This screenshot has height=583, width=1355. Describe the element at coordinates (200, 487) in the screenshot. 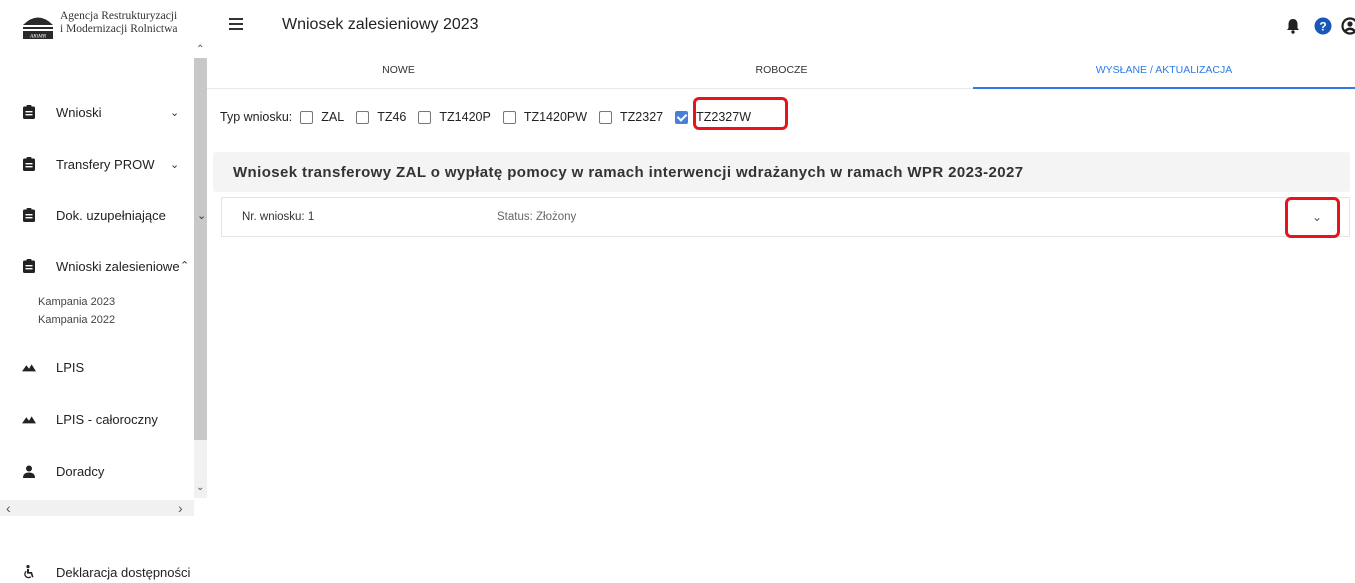

I see `scroll-down-arrow-icon: ⌄` at that location.